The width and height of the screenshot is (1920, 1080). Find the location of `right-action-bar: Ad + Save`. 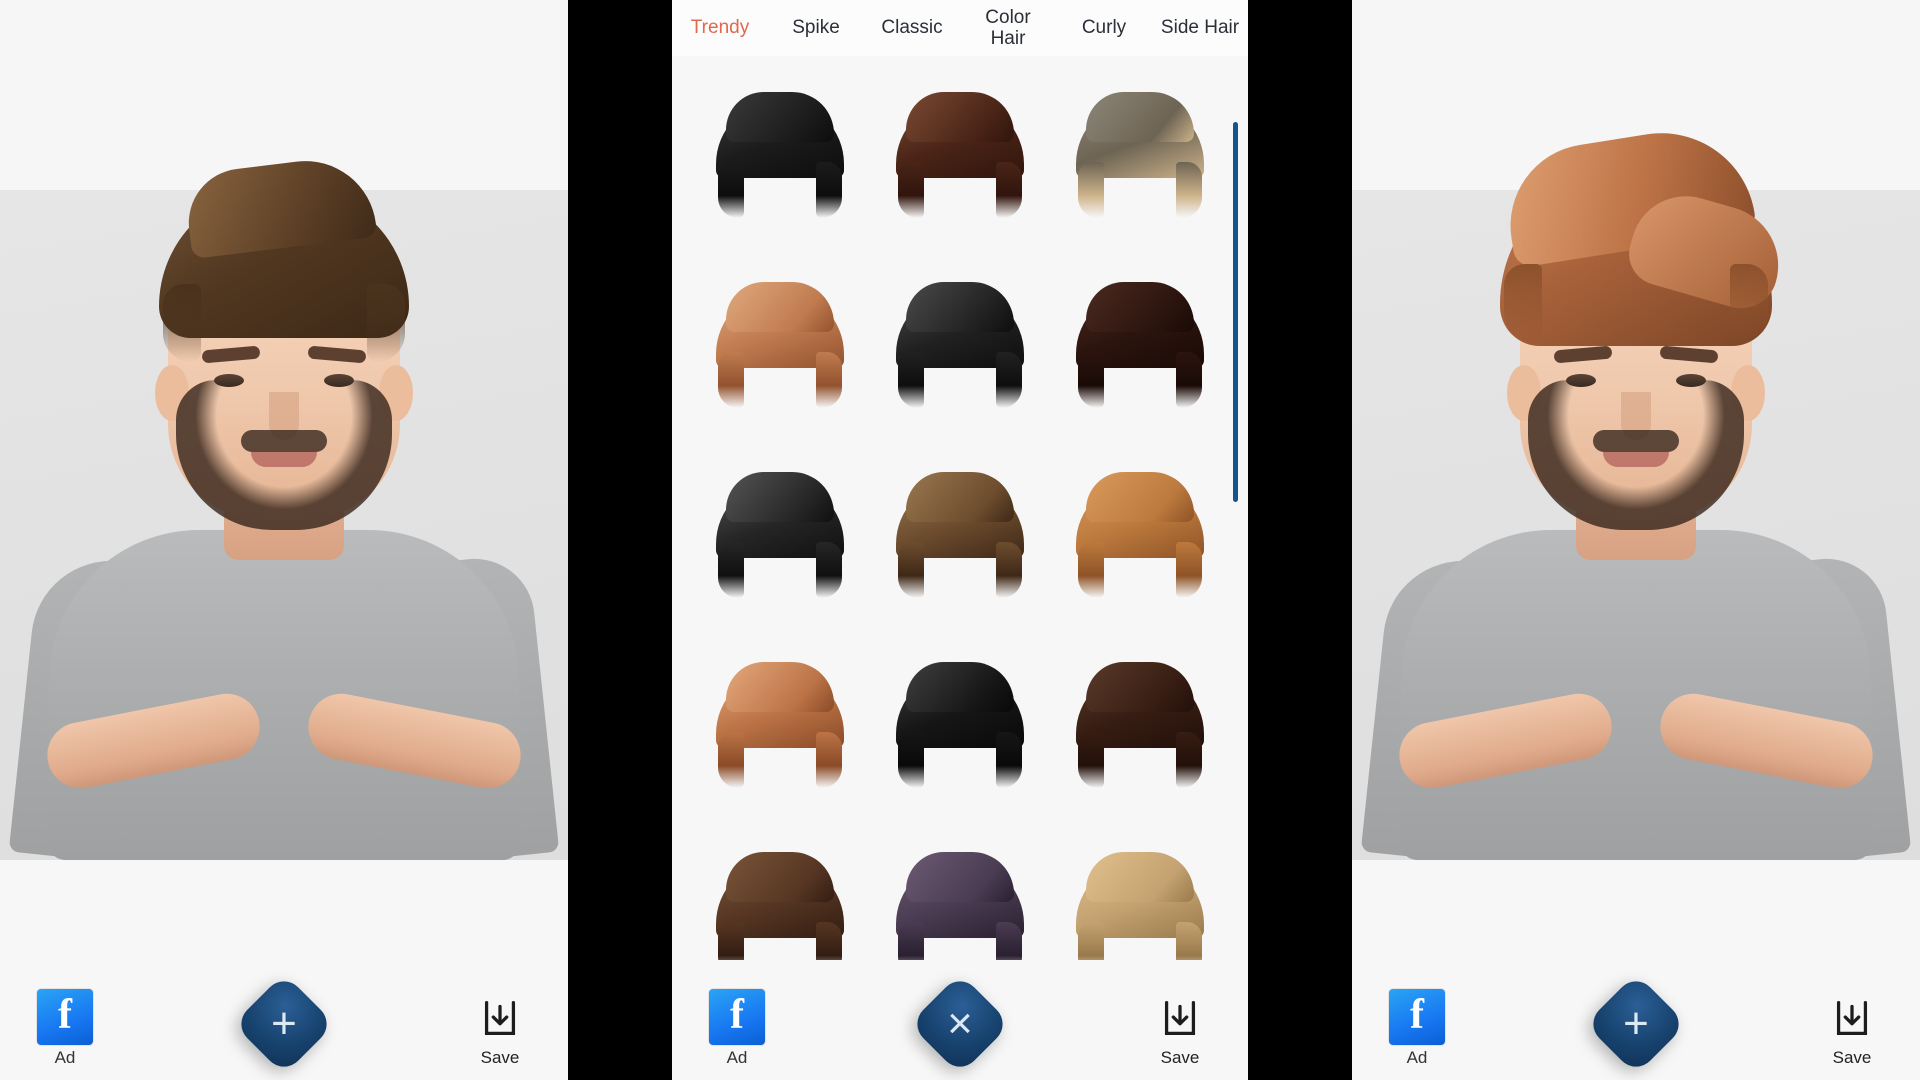

right-action-bar: Ad + Save is located at coordinates (1636, 1020).